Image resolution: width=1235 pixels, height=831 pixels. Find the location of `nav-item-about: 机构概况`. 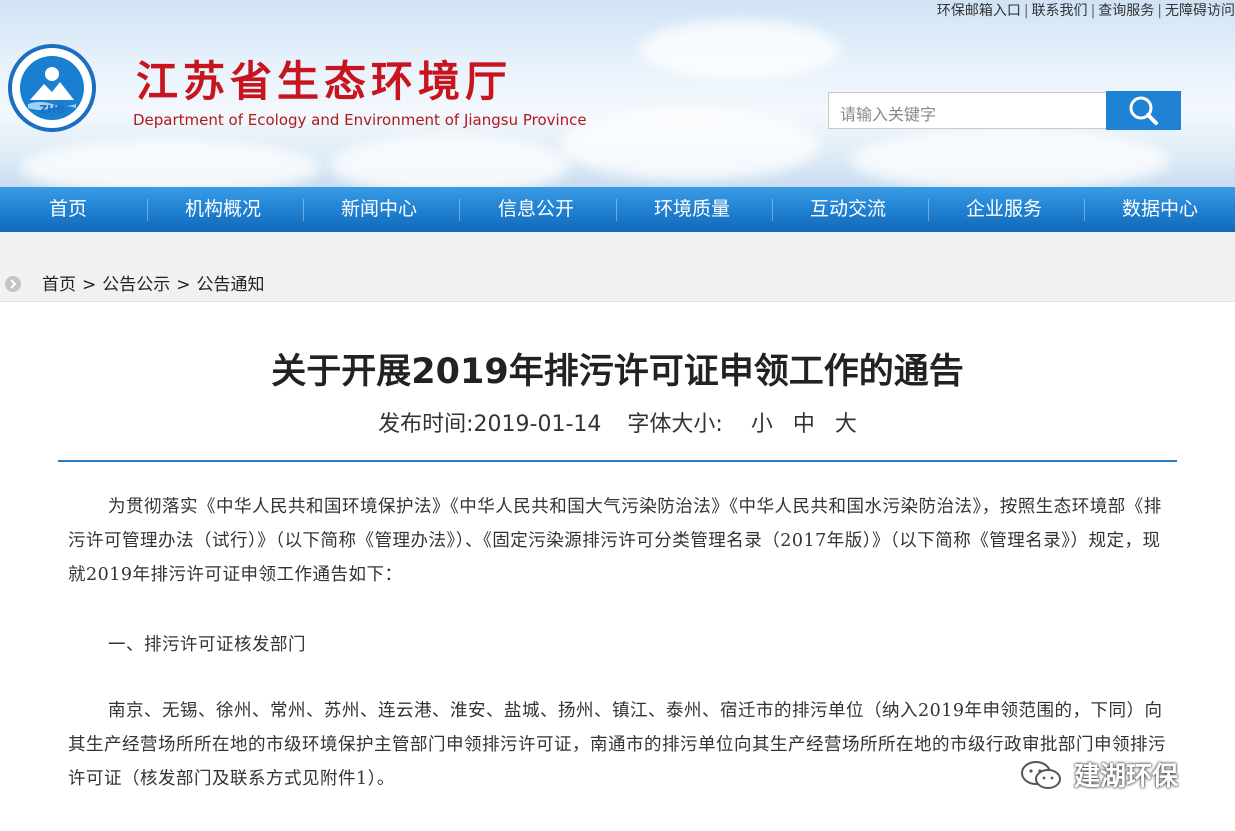

nav-item-about: 机构概况 is located at coordinates (223, 209).